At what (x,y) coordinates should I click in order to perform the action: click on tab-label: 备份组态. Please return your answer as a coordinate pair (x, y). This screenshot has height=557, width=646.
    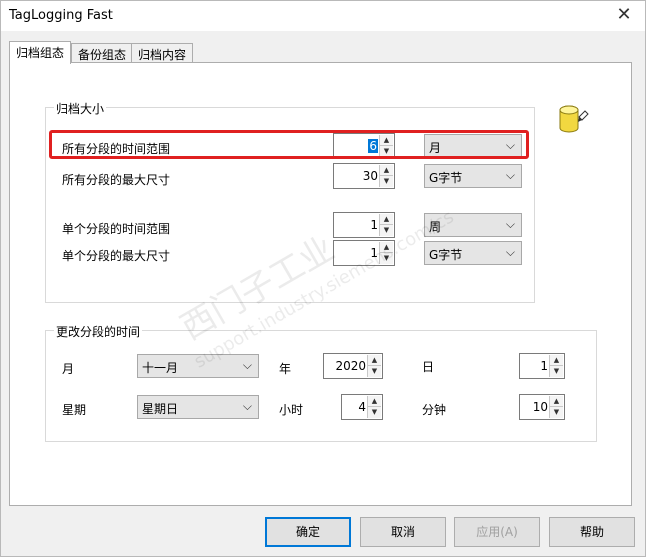
    Looking at the image, I should click on (102, 55).